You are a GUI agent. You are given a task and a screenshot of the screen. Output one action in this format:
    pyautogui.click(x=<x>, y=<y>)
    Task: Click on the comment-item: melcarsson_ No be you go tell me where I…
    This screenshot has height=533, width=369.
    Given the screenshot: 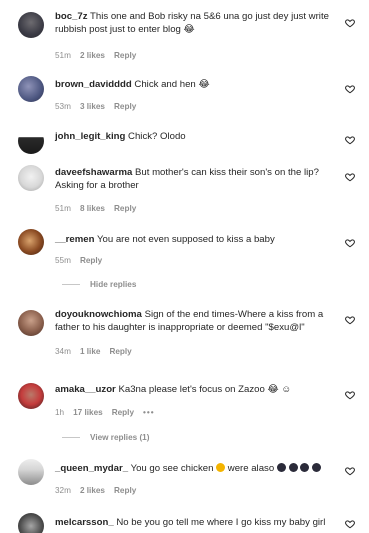 What is the action you would take?
    pyautogui.click(x=184, y=523)
    